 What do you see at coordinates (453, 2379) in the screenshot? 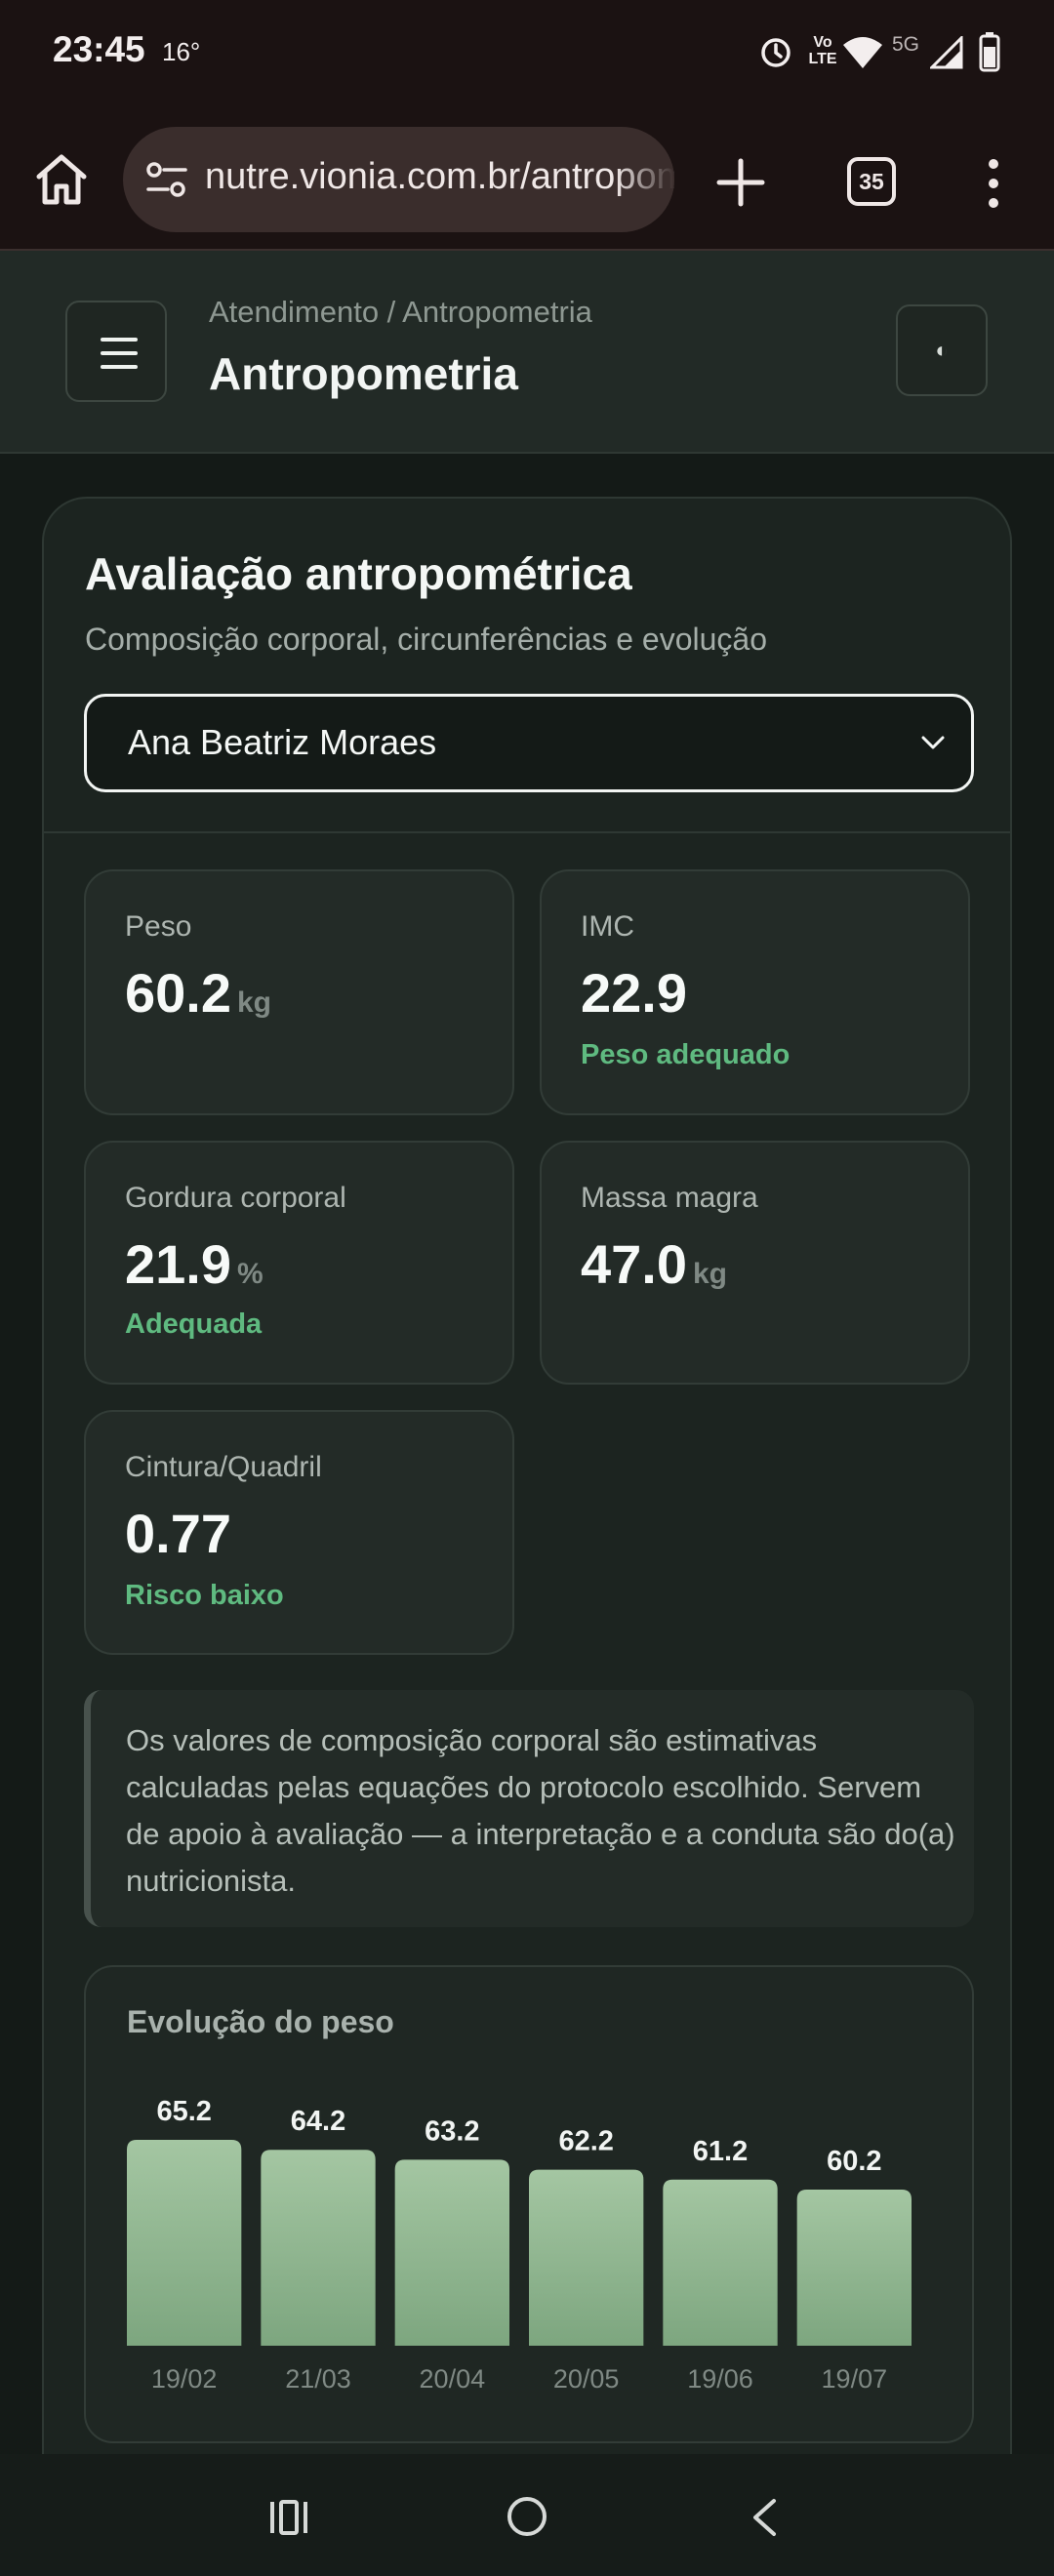
I see `chart-x-tick-label: 20/04` at bounding box center [453, 2379].